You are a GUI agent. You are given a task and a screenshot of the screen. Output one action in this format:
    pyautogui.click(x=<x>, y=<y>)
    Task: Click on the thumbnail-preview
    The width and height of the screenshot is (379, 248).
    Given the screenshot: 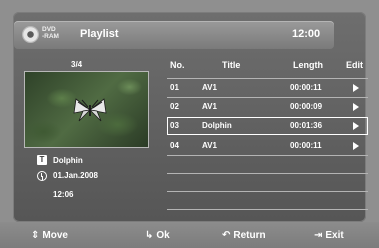 What is the action you would take?
    pyautogui.click(x=86, y=109)
    